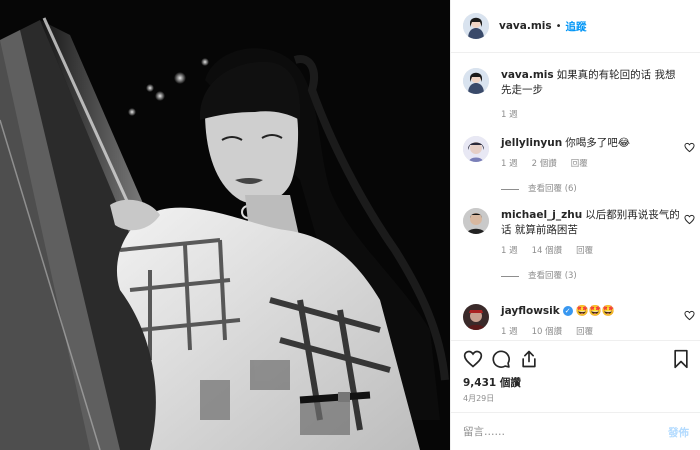  Describe the element at coordinates (492, 382) in the screenshot. I see `likes-count: 9,431 個讚` at that location.